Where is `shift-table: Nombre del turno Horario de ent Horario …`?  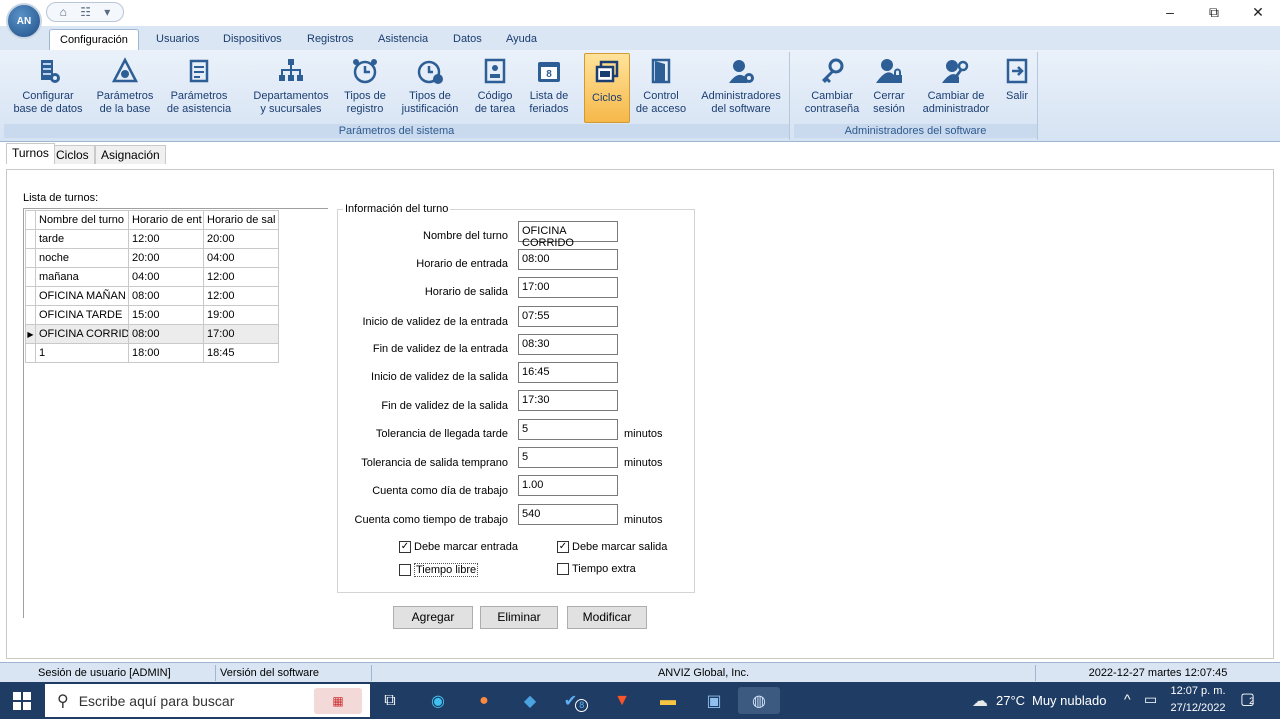
shift-table: Nombre del turno Horario de ent Horario … is located at coordinates (152, 286).